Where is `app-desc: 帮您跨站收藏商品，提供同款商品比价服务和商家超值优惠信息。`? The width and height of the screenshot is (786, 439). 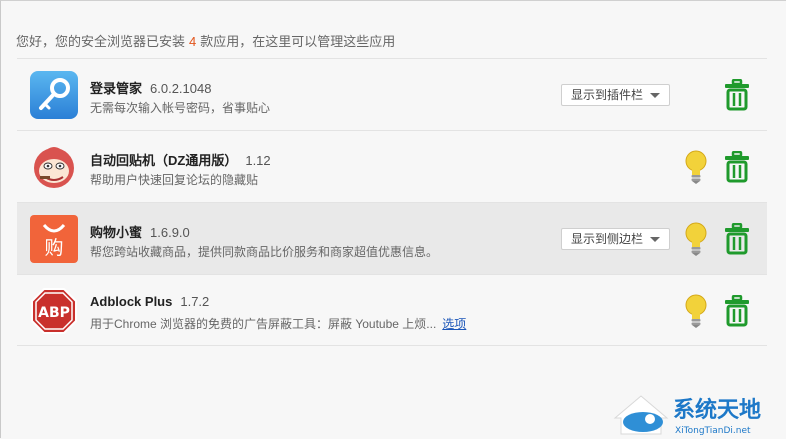 app-desc: 帮您跨站收藏商品，提供同款商品比价服务和商家超值优惠信息。 is located at coordinates (264, 252).